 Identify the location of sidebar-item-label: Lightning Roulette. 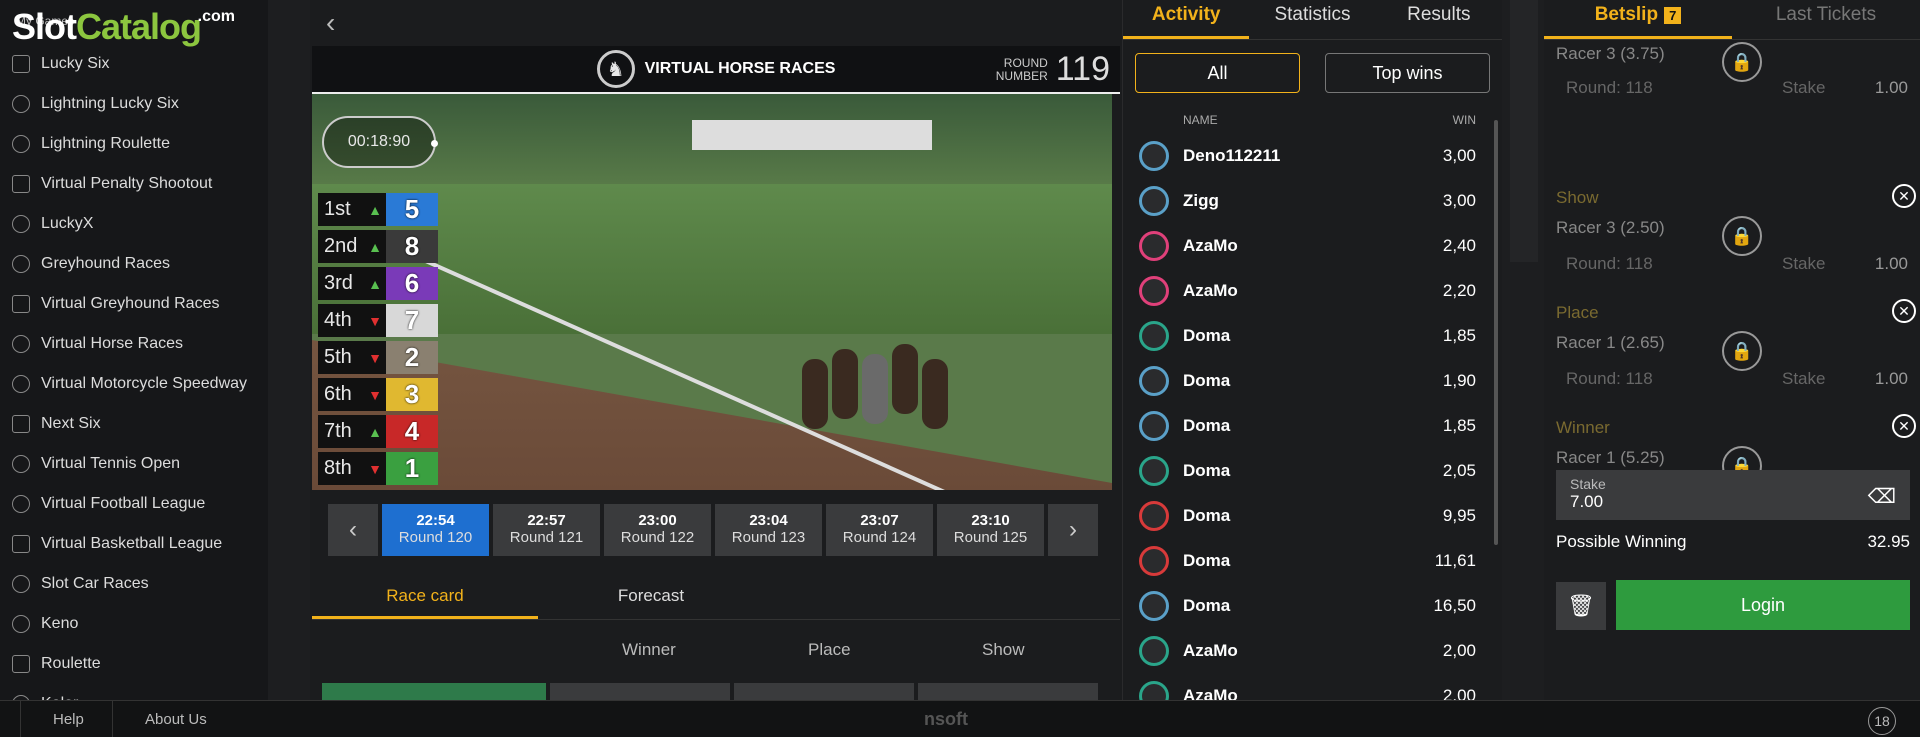
(105, 143).